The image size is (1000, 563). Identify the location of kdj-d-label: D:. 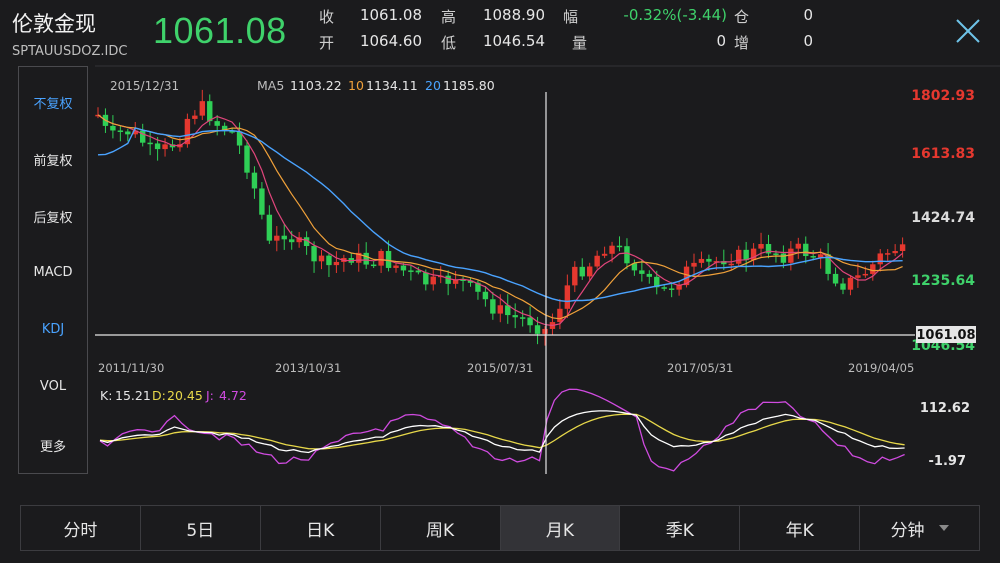
(159, 395).